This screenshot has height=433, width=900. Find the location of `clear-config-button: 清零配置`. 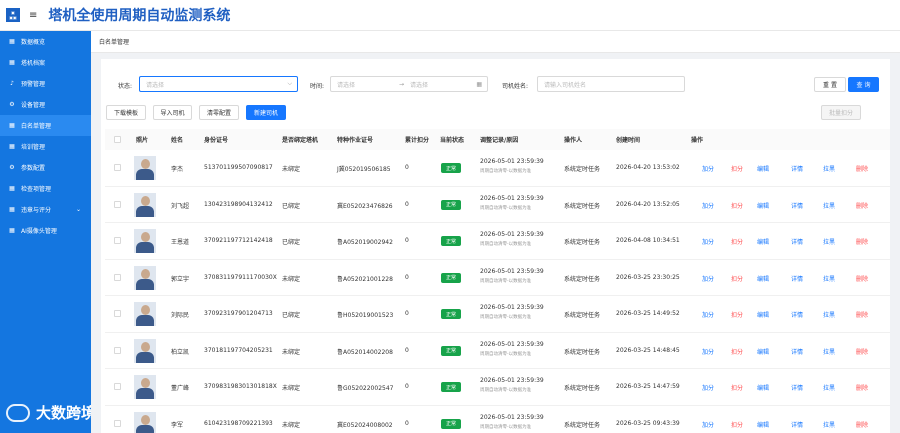

clear-config-button: 清零配置 is located at coordinates (219, 112).